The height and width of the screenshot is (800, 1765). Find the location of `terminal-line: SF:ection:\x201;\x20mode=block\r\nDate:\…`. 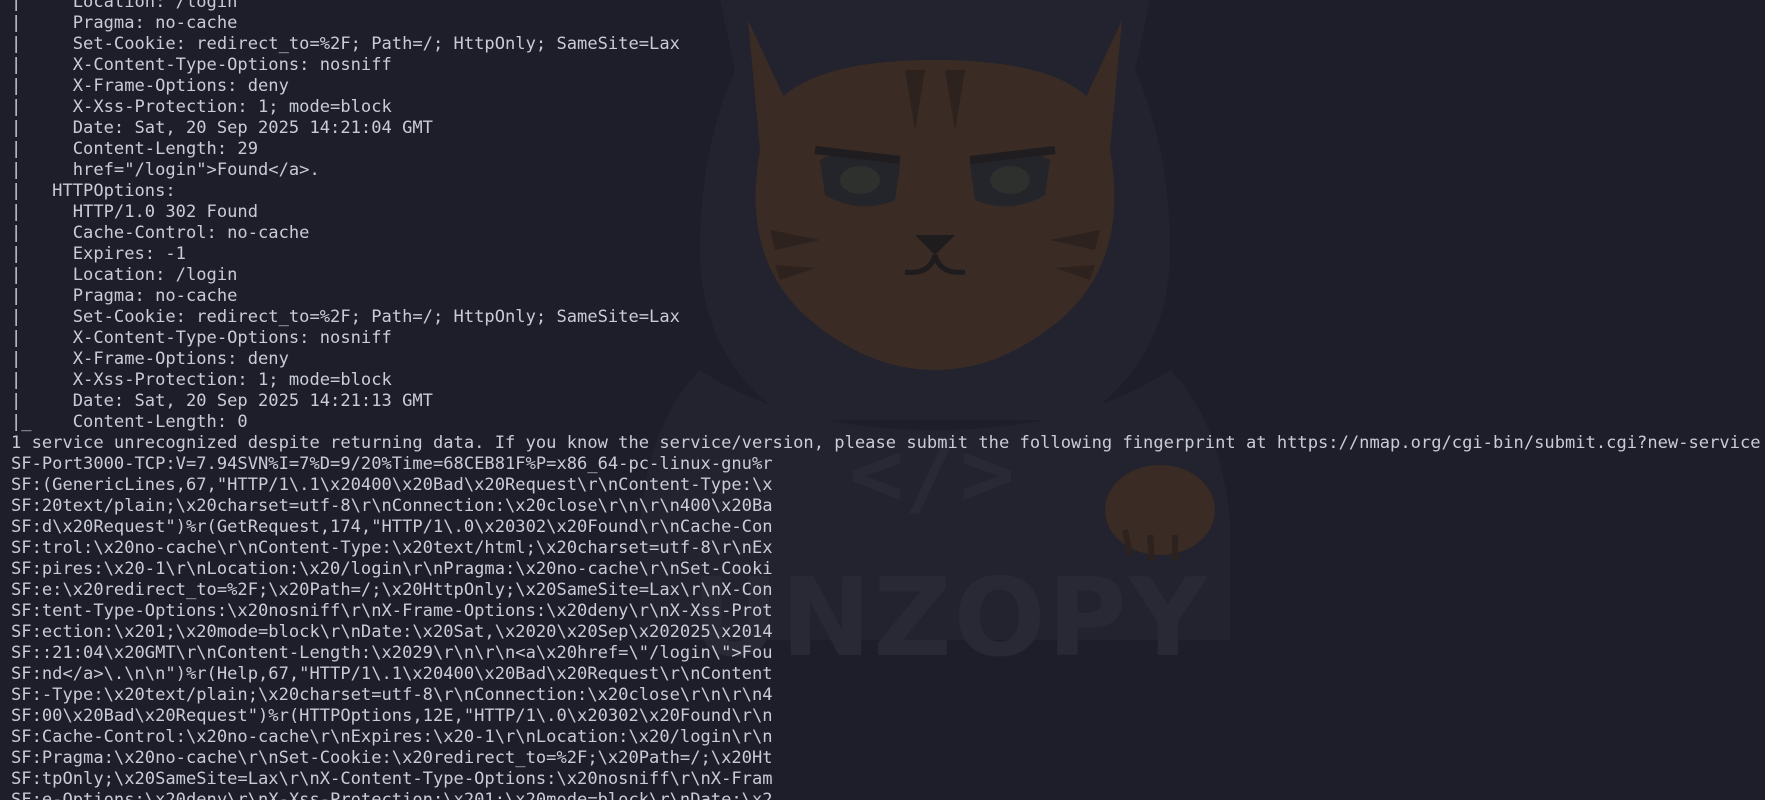

terminal-line: SF:ection:\x201;\x20mode=block\r\nDate:\… is located at coordinates (392, 632).